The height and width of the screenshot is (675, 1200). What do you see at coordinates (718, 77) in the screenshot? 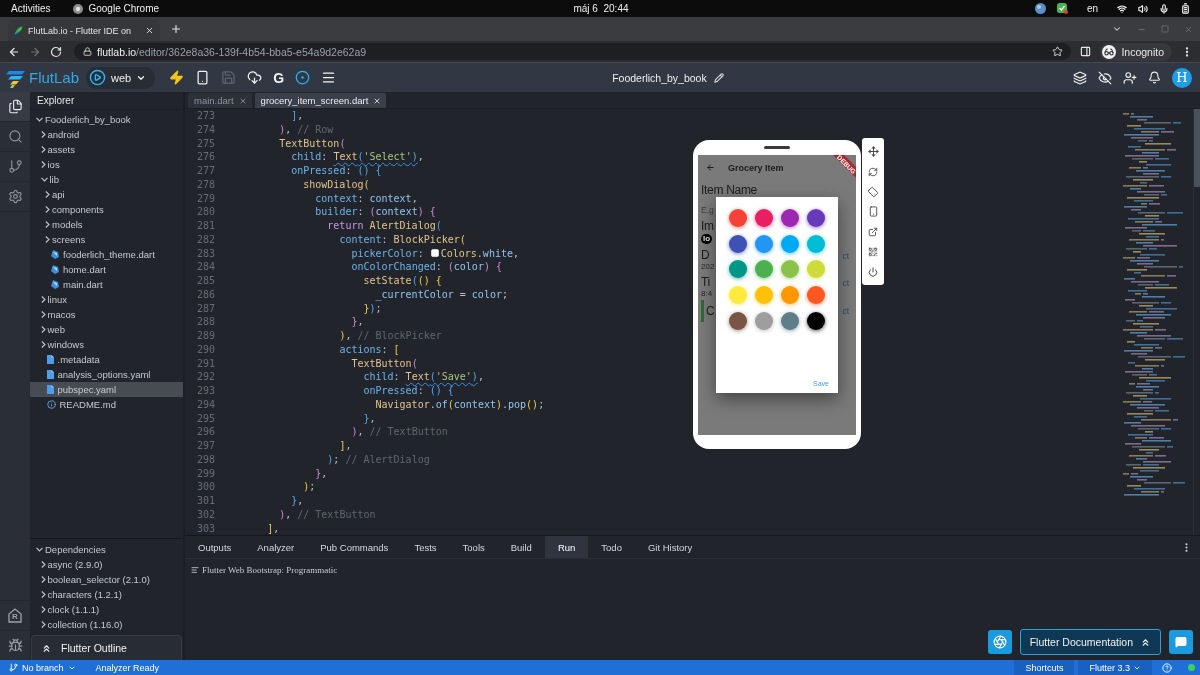
I see `pencil-icon` at bounding box center [718, 77].